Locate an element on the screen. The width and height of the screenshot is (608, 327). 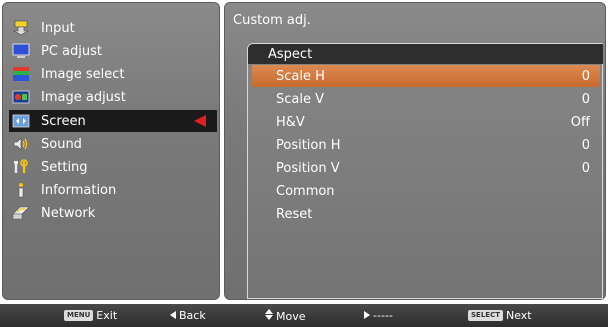
row-scale-v: Scale V 0 is located at coordinates (426, 99).